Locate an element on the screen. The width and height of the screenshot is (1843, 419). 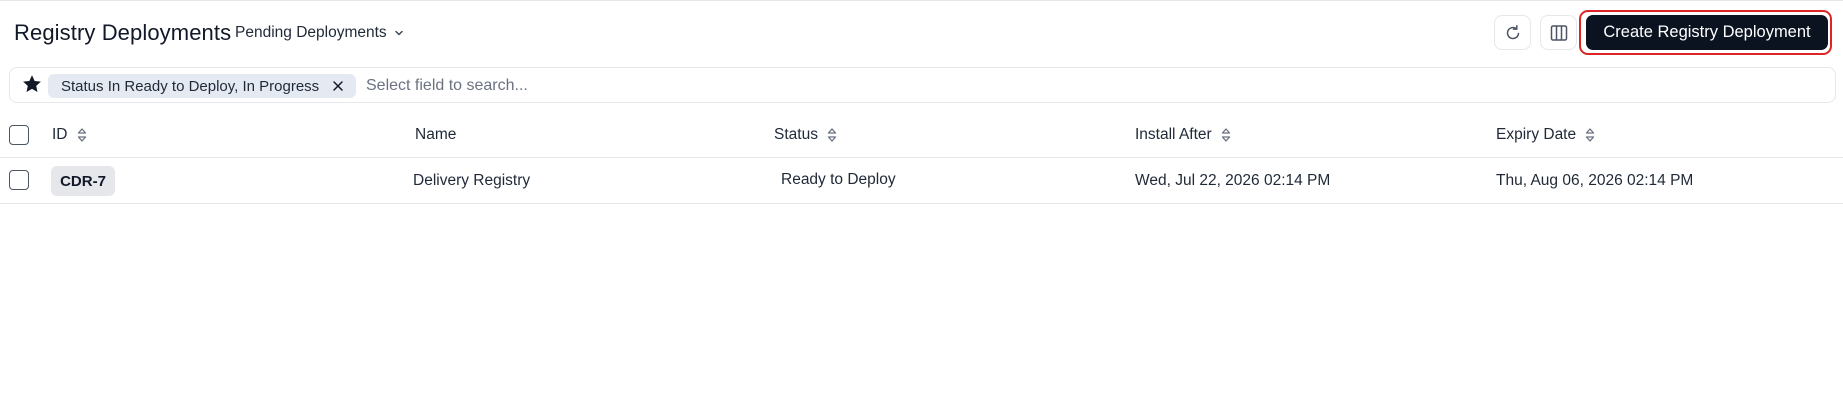
filter-chip-label: Status In Ready to Deploy, In Progress is located at coordinates (190, 86).